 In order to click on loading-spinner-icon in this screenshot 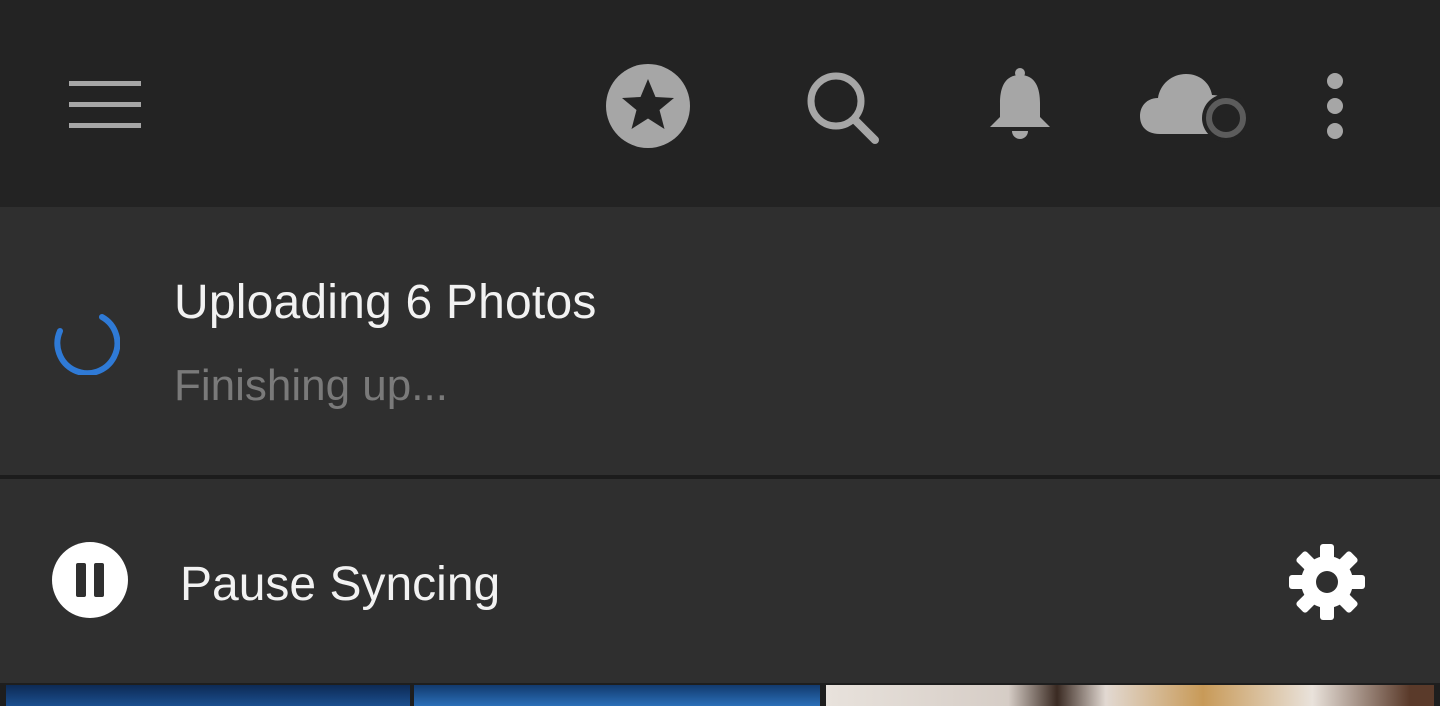, I will do `click(87, 344)`.